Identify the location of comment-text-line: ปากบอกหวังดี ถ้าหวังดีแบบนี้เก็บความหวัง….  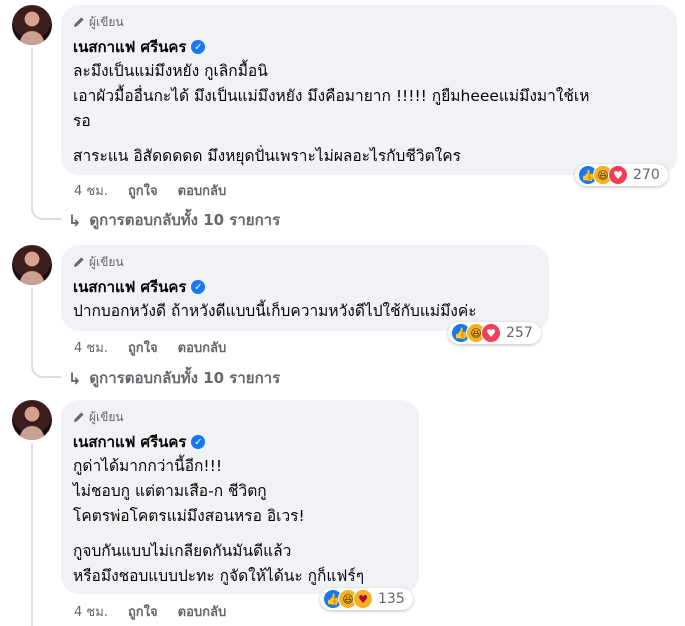
(275, 311).